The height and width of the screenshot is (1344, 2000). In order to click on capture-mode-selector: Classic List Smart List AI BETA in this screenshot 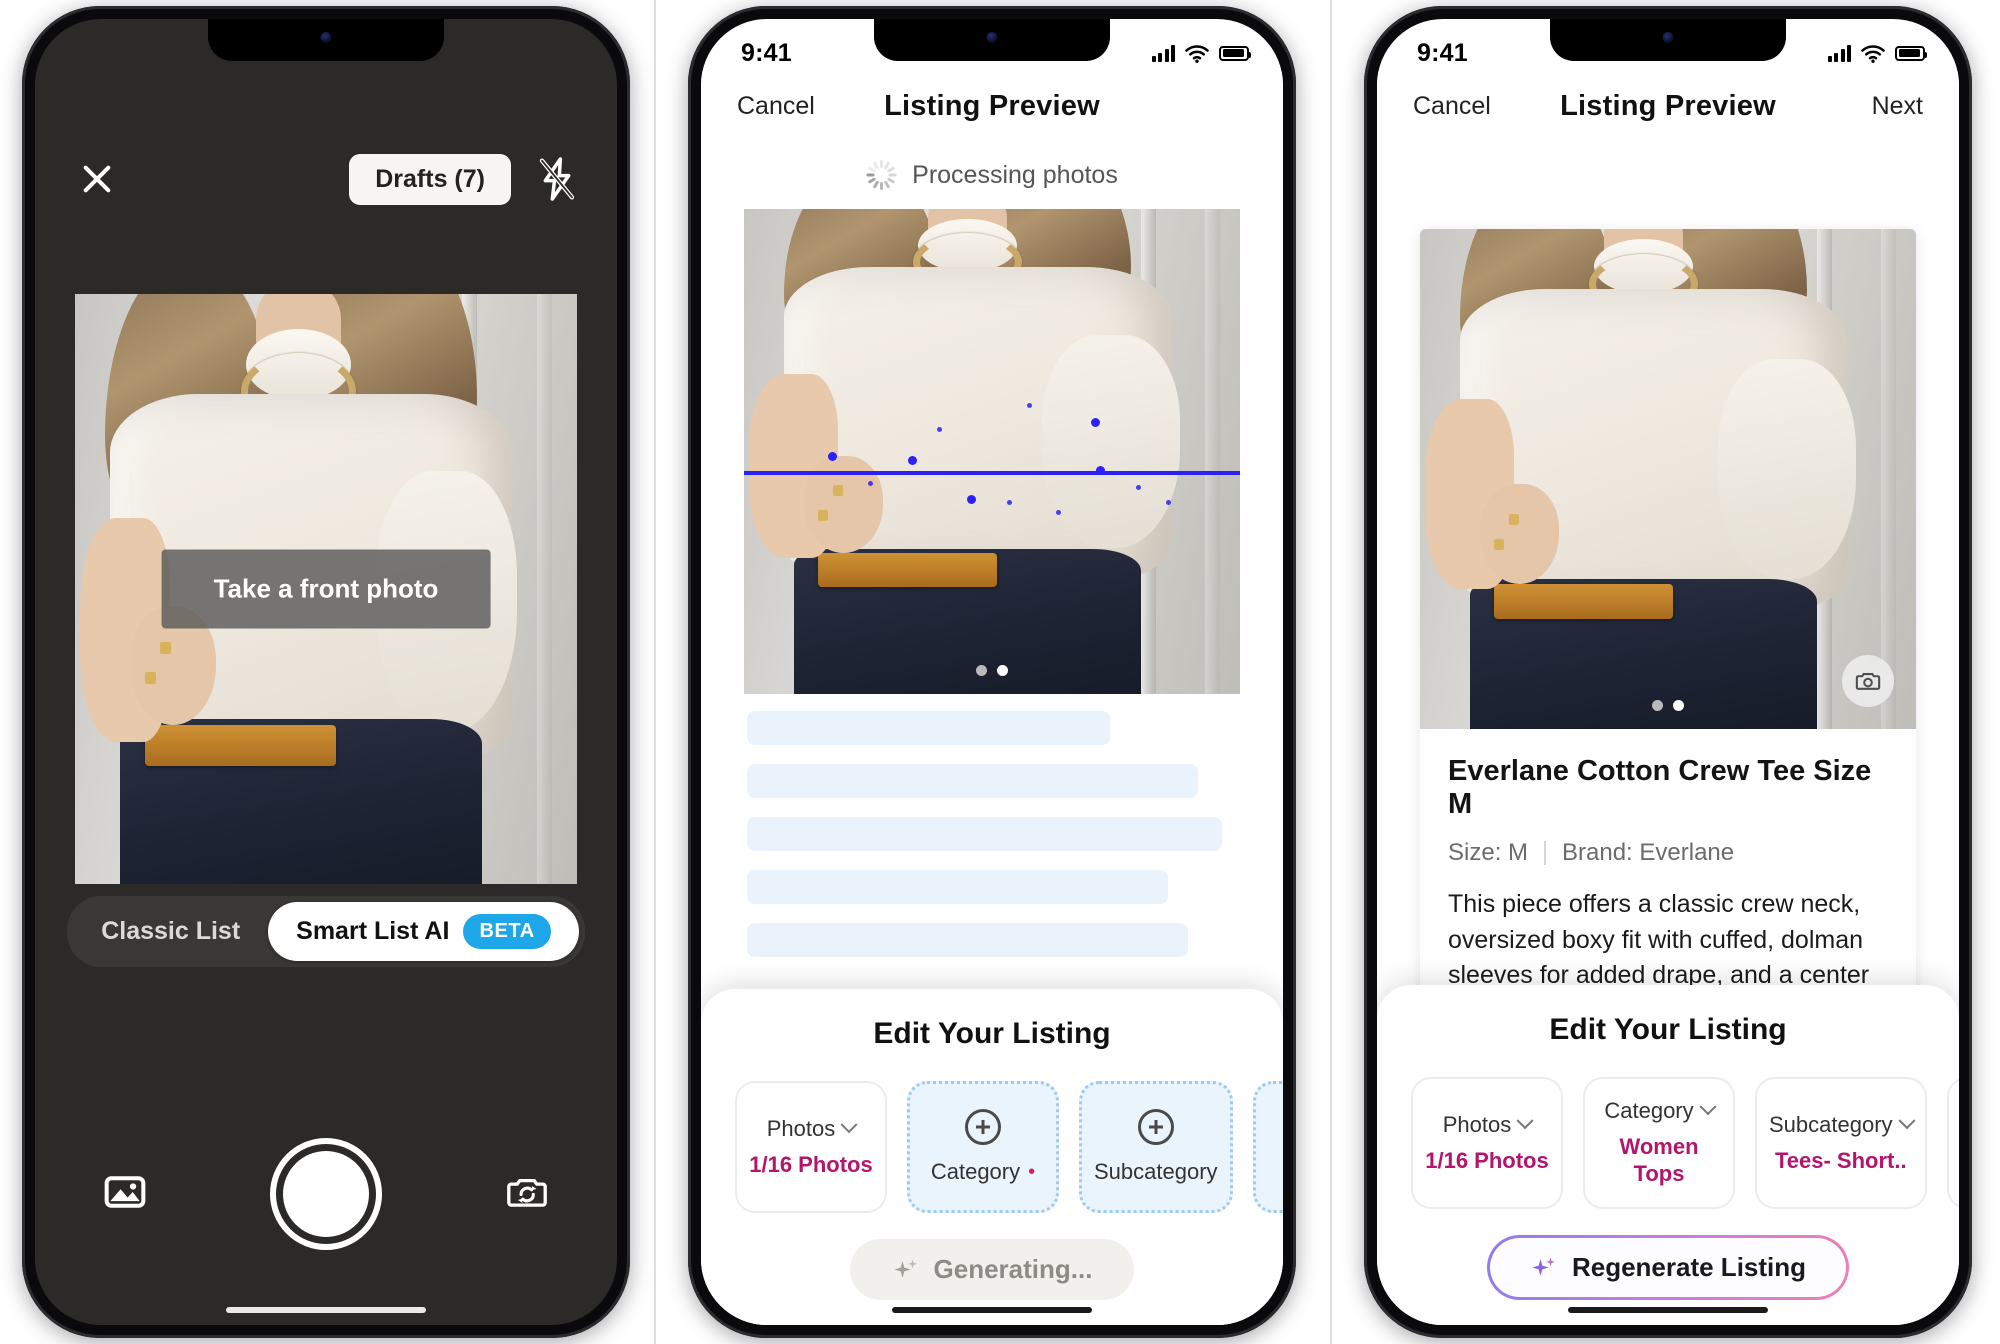, I will do `click(326, 931)`.